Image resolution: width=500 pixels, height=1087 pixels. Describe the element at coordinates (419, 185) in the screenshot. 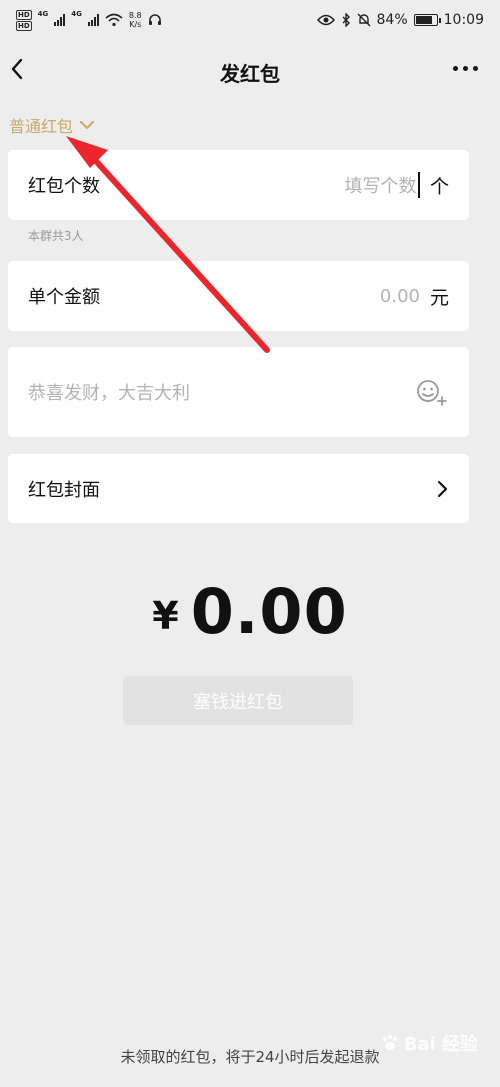

I see `text-caret` at that location.